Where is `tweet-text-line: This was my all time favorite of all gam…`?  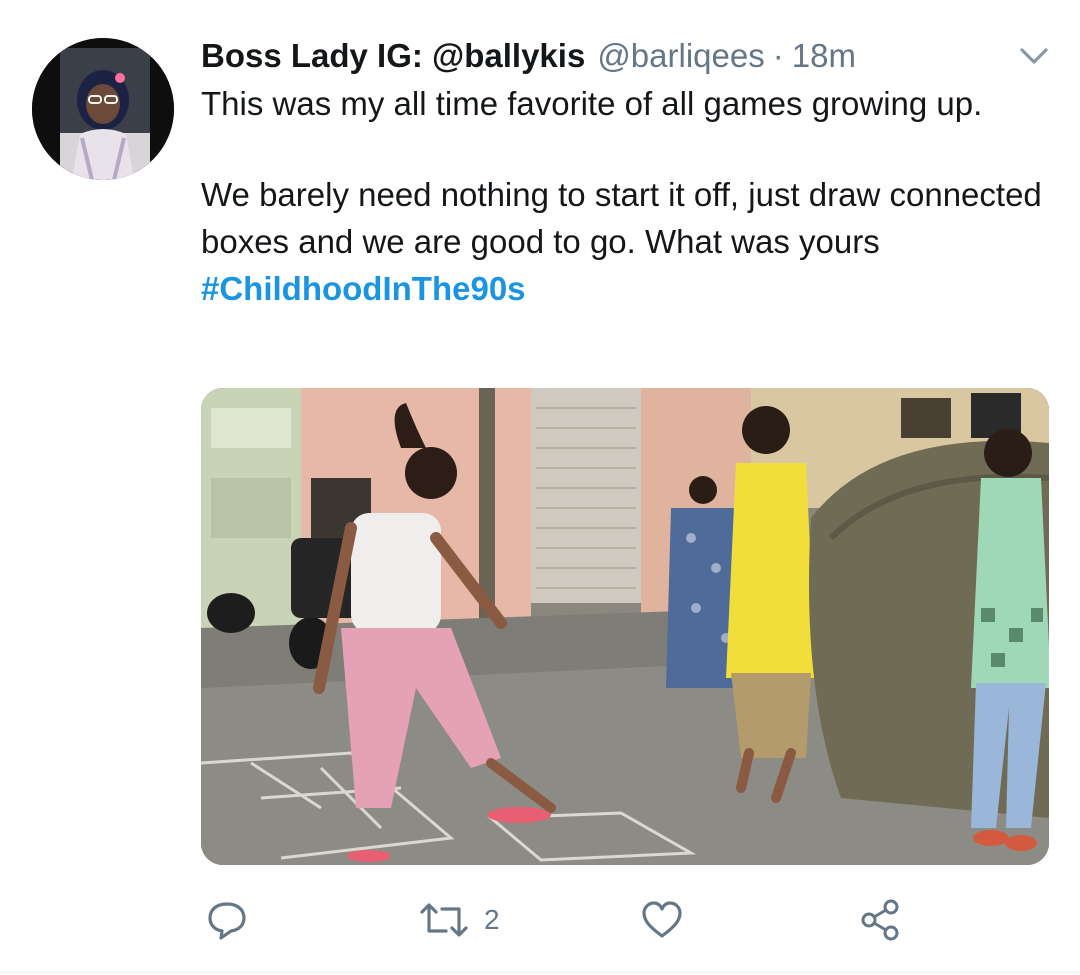
tweet-text-line: This was my all time favorite of all gam… is located at coordinates (592, 103).